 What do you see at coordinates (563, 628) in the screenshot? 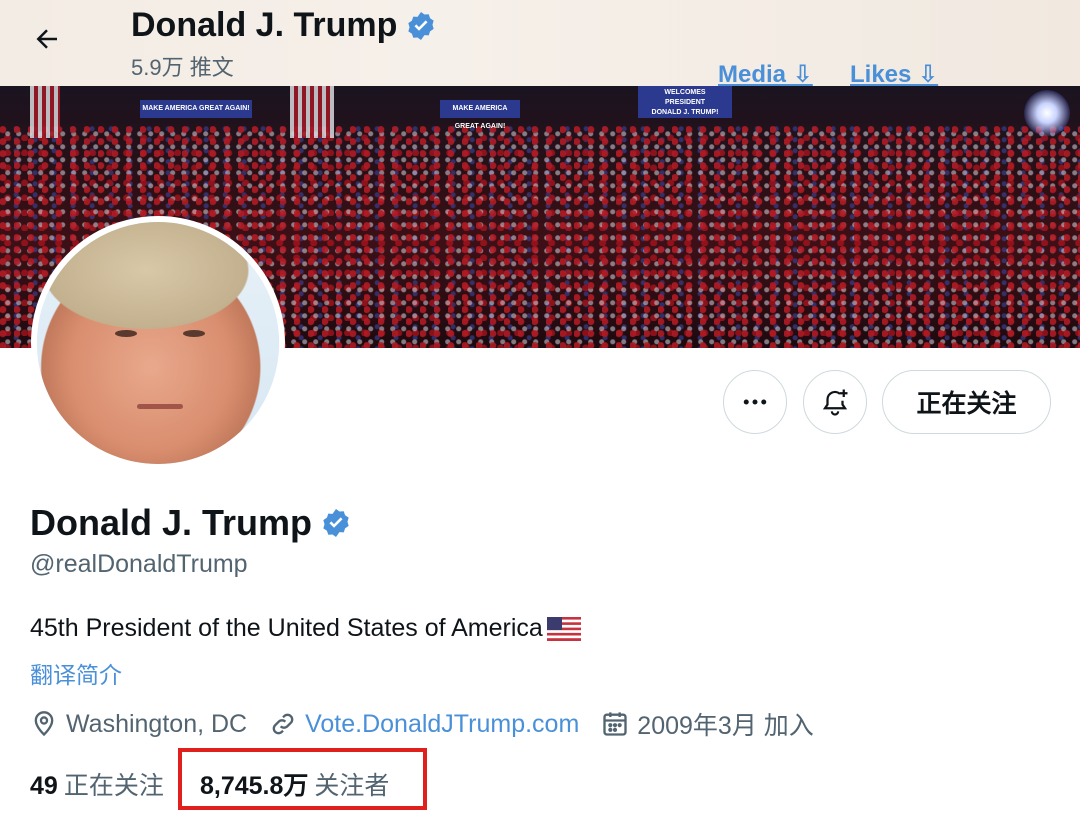
I see `us-flag-icon` at bounding box center [563, 628].